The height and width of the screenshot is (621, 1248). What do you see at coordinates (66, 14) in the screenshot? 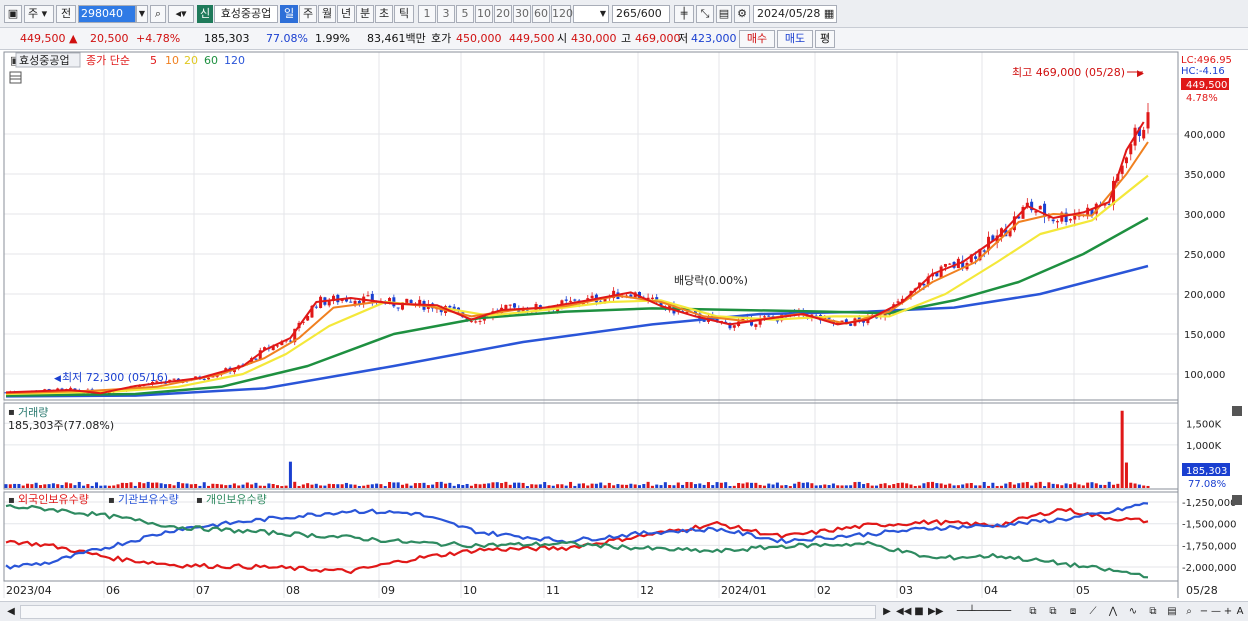
I see `prev-button: 전` at bounding box center [66, 14].